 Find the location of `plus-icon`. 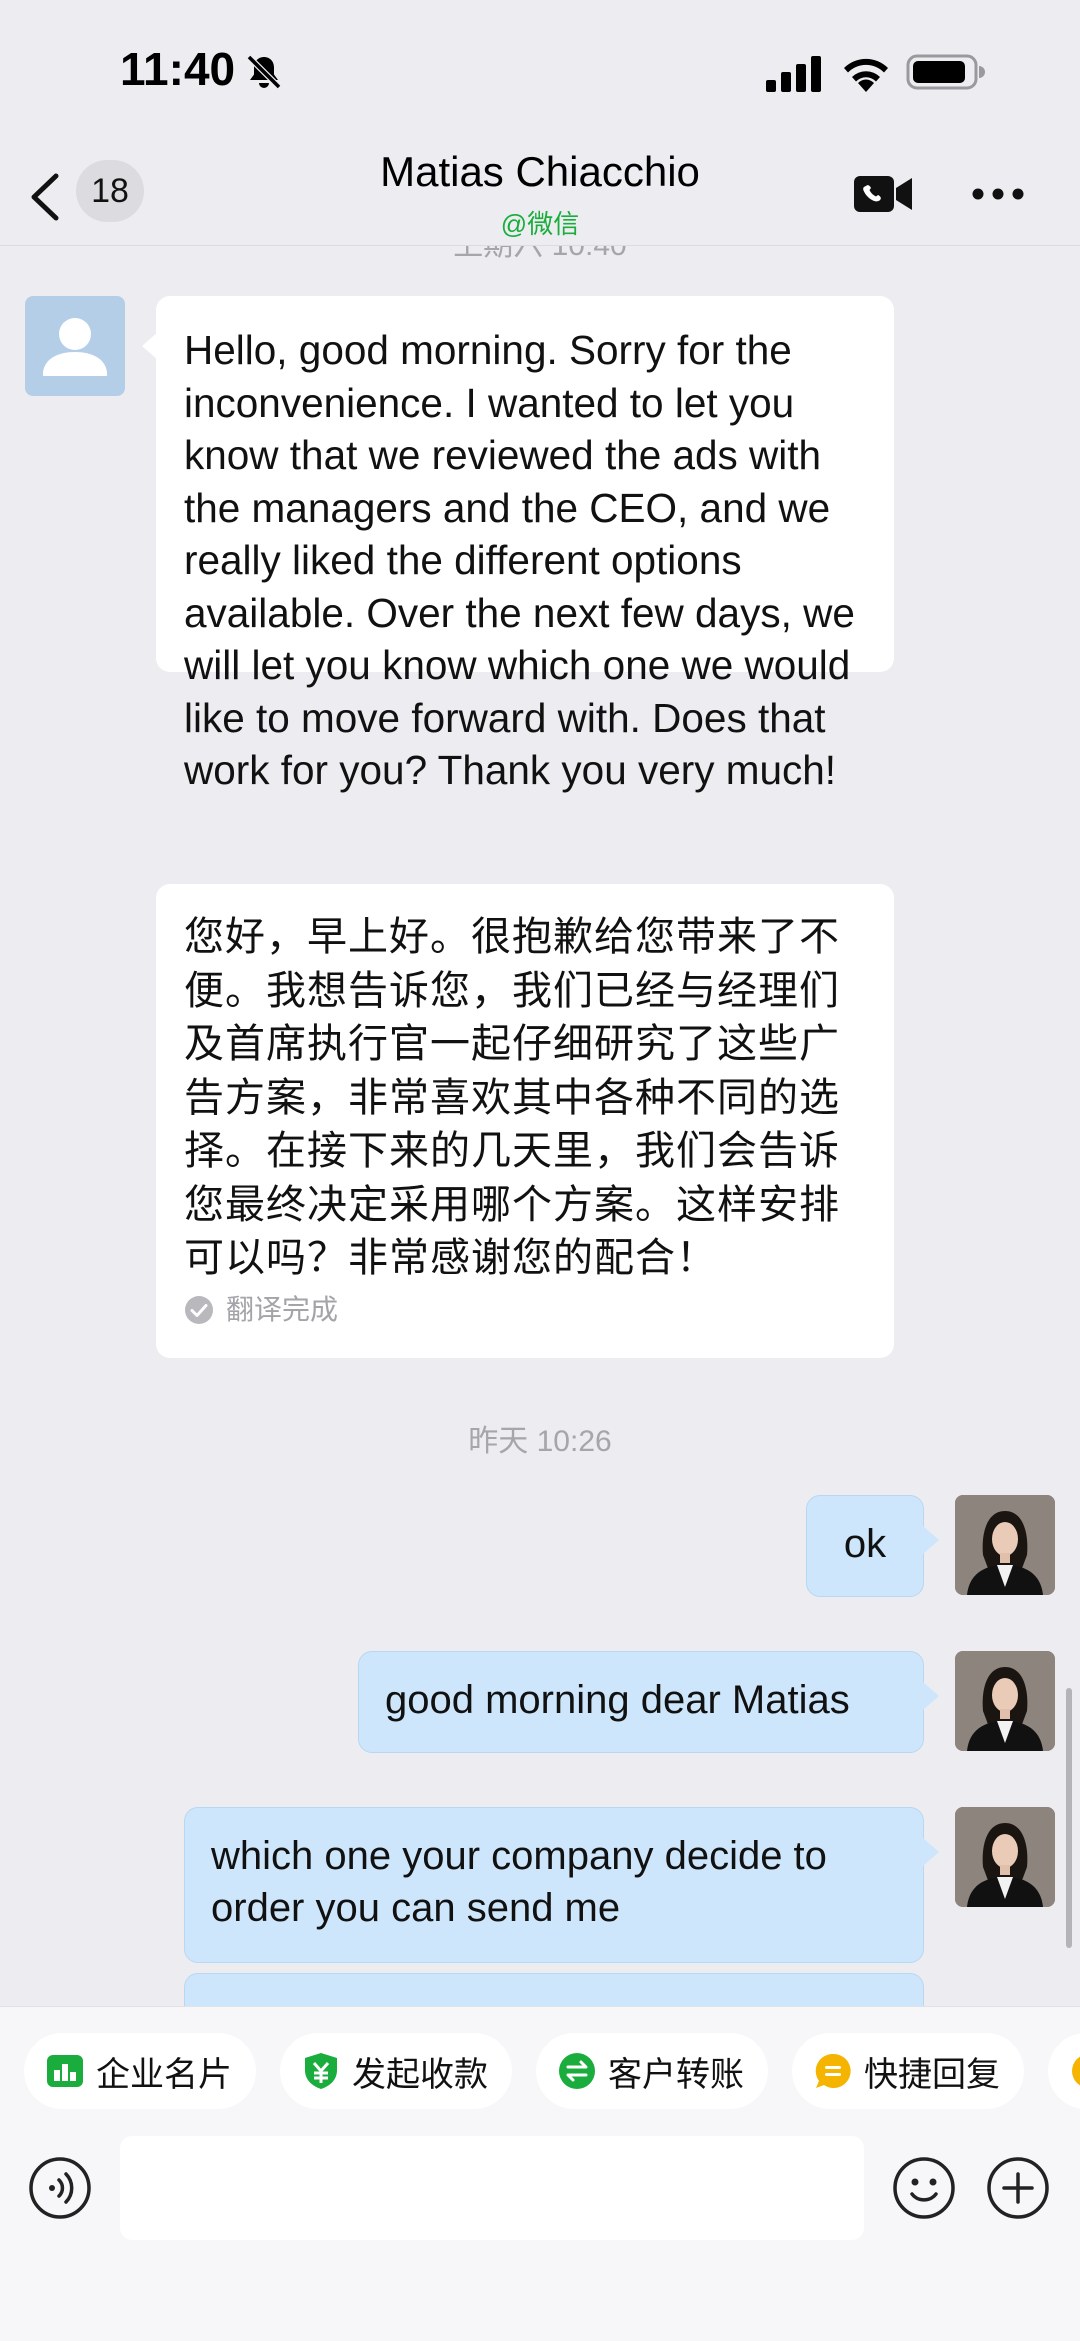

plus-icon is located at coordinates (1018, 2188).